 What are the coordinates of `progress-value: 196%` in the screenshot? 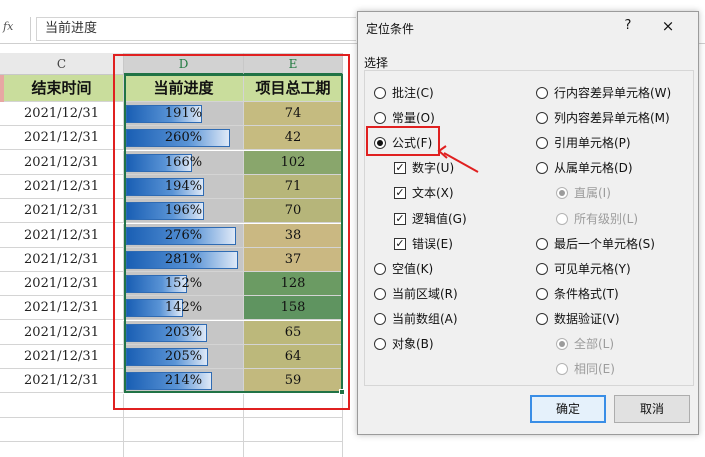 It's located at (183, 210).